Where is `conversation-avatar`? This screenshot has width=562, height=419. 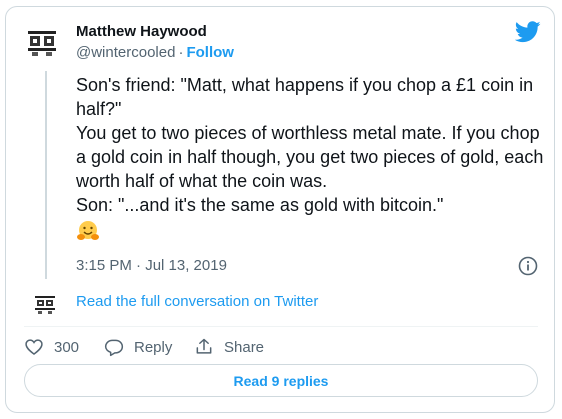
conversation-avatar is located at coordinates (45, 305).